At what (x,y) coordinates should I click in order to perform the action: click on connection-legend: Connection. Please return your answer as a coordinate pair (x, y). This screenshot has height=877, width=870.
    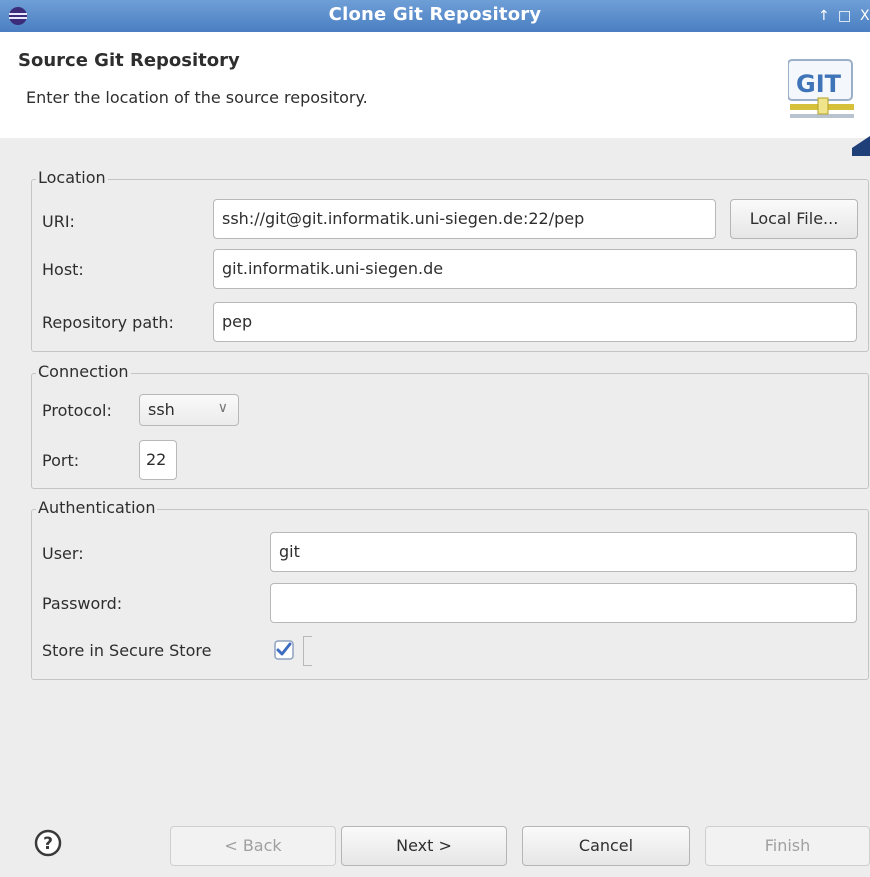
    Looking at the image, I should click on (83, 371).